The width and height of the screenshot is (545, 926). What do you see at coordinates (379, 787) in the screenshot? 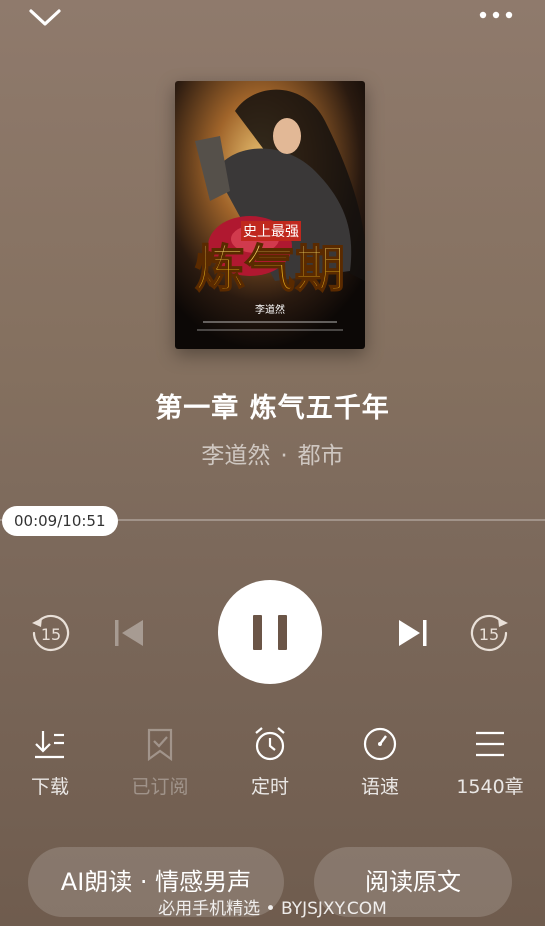
I see `speed-label: 语速` at bounding box center [379, 787].